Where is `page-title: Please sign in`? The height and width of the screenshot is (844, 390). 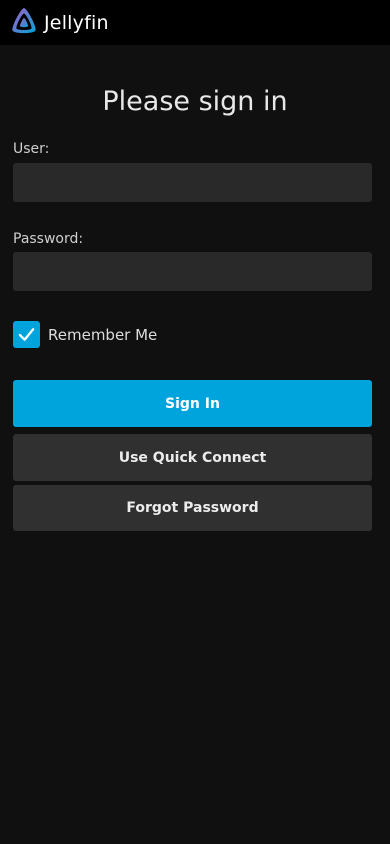 page-title: Please sign in is located at coordinates (195, 101).